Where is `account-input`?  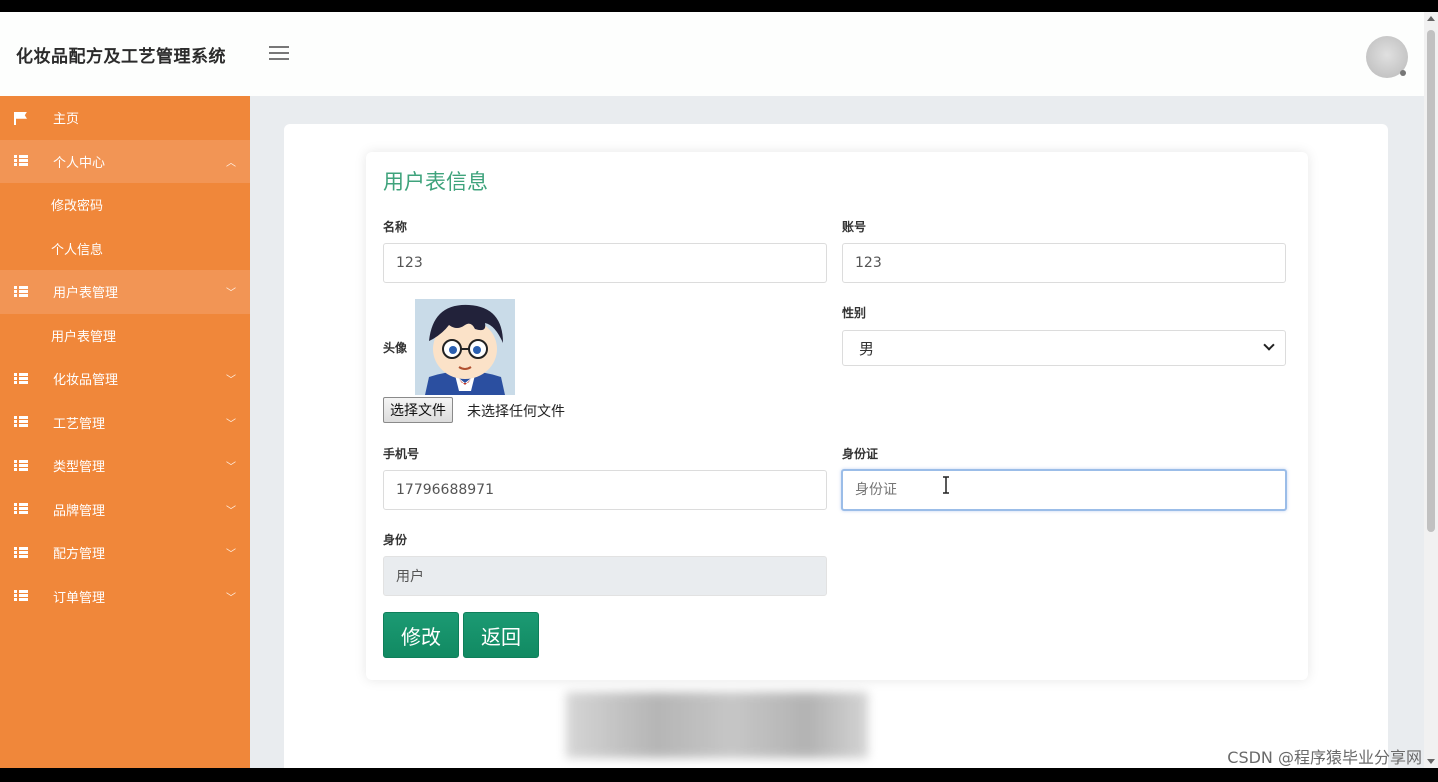 account-input is located at coordinates (1064, 263).